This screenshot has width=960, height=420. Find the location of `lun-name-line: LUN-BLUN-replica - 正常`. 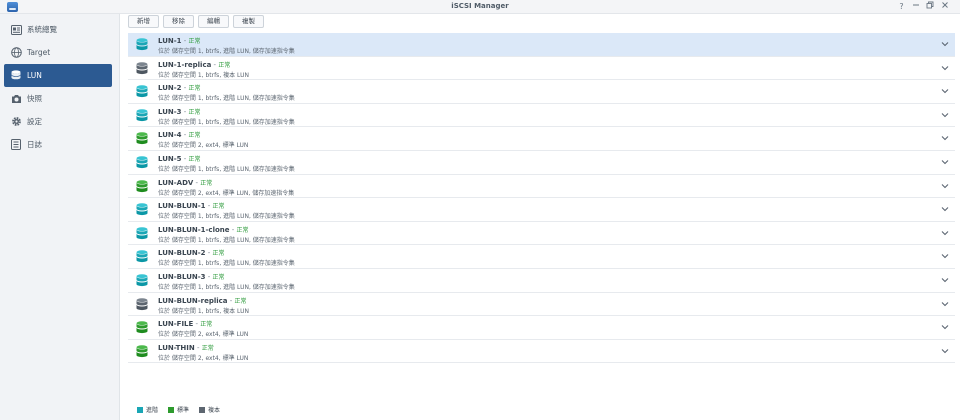

lun-name-line: LUN-BLUN-replica - 正常 is located at coordinates (202, 300).